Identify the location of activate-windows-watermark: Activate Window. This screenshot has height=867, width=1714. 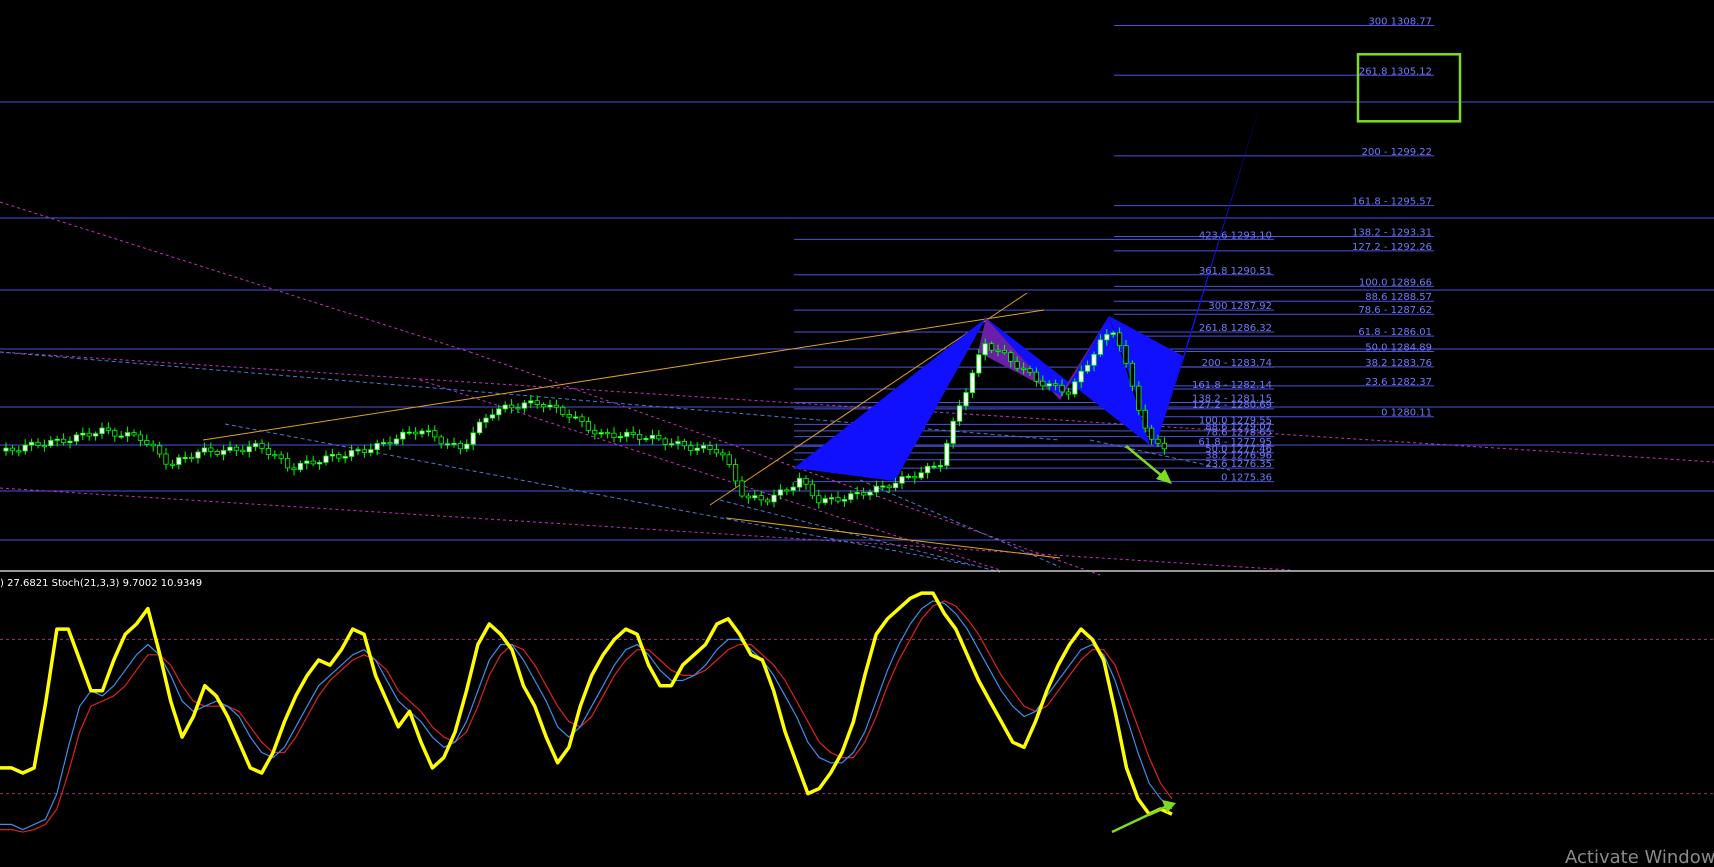
(1639, 857).